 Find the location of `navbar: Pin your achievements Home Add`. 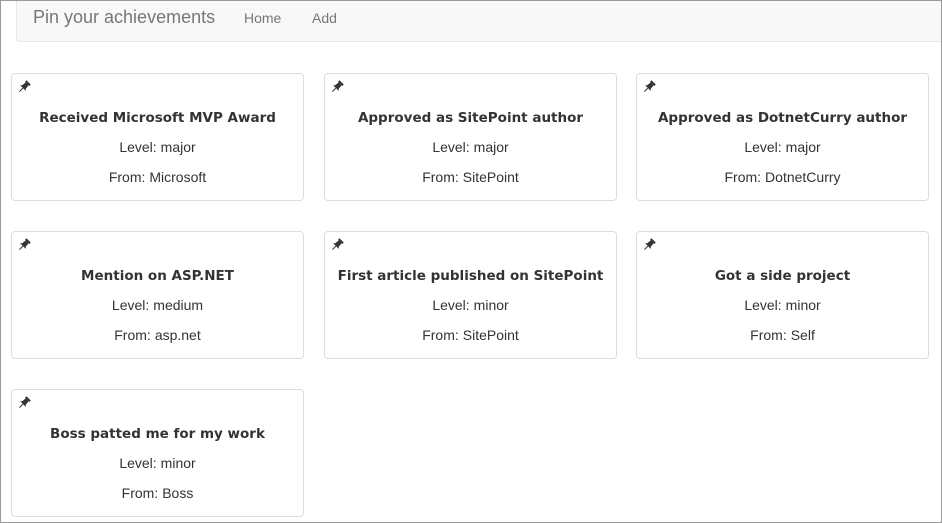

navbar: Pin your achievements Home Add is located at coordinates (479, 21).